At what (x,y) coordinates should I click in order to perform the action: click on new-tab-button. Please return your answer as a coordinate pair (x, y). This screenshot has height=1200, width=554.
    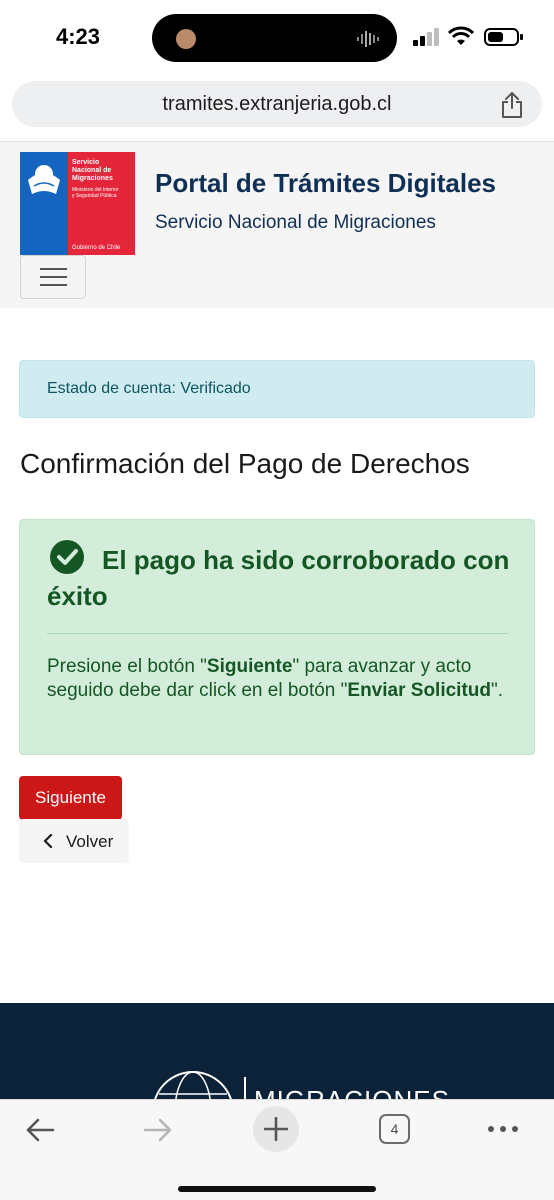
    Looking at the image, I should click on (276, 1129).